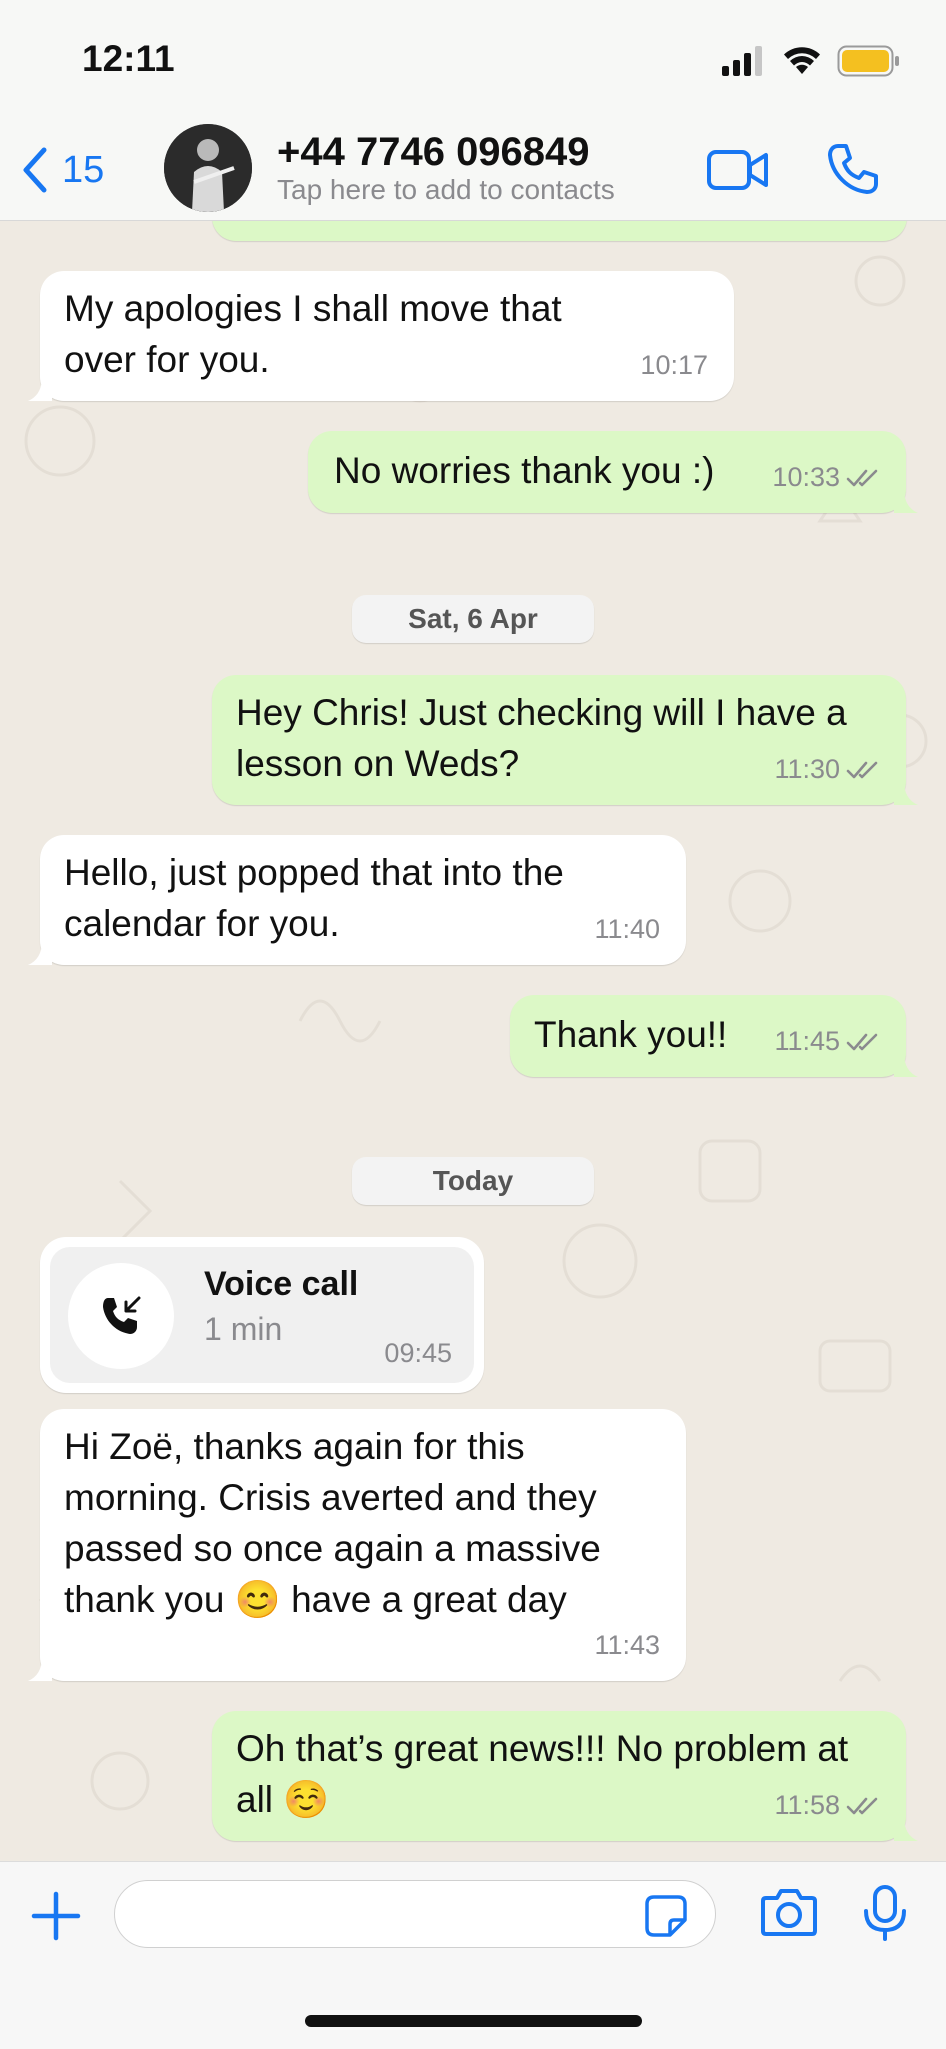 Image resolution: width=946 pixels, height=2049 pixels. I want to click on call-icon-circle, so click(121, 1316).